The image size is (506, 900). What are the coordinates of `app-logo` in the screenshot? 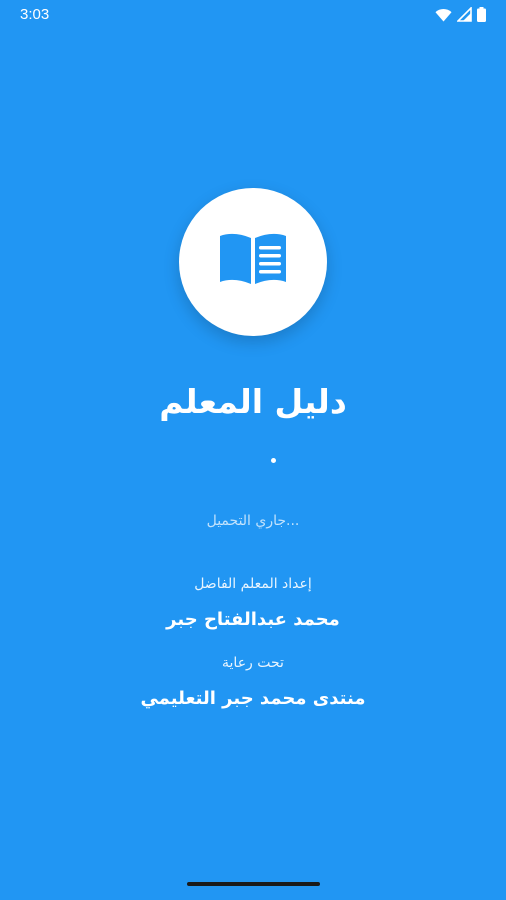 It's located at (253, 262).